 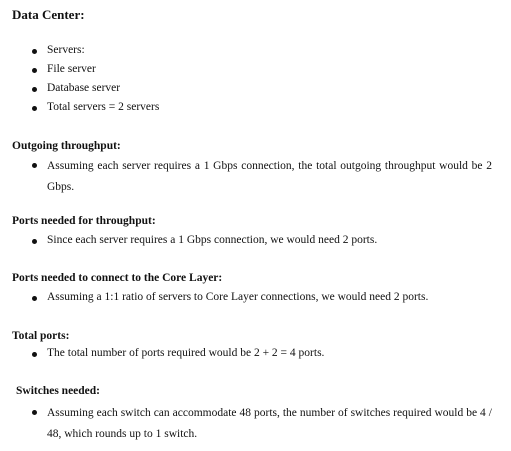 What do you see at coordinates (84, 88) in the screenshot?
I see `list-item-text: Database server` at bounding box center [84, 88].